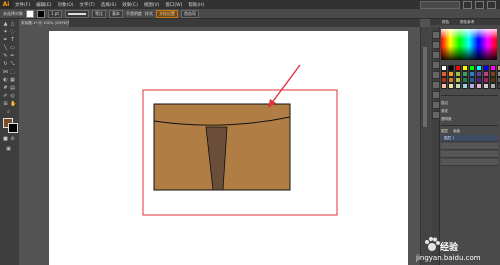 Image resolution: width=500 pixels, height=265 pixels. What do you see at coordinates (432, 244) in the screenshot?
I see `paw-logo-icon` at bounding box center [432, 244].